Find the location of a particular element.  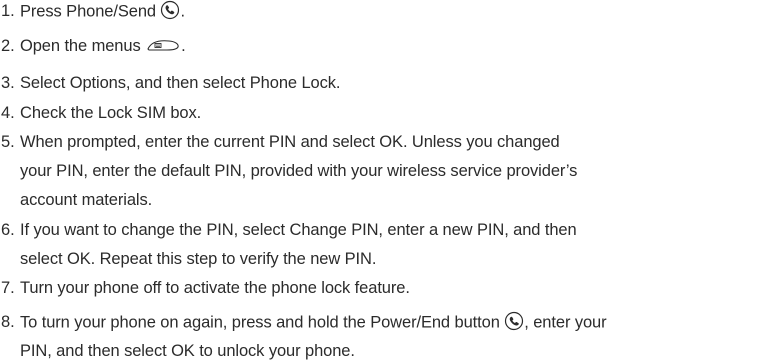

step-number: 6. is located at coordinates (8, 230).